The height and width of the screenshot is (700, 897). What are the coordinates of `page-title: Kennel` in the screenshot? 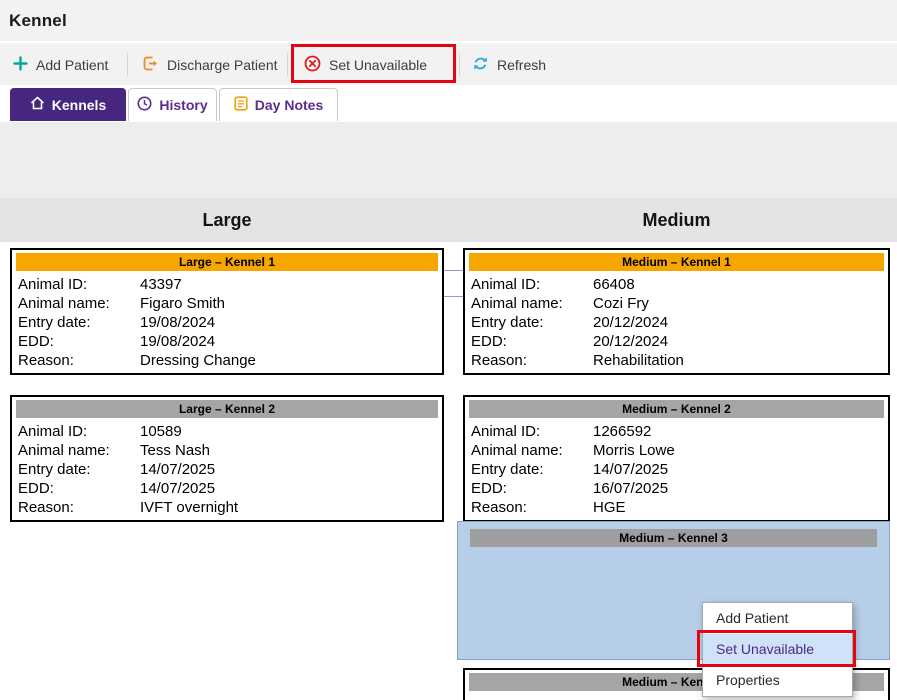 It's located at (38, 20).